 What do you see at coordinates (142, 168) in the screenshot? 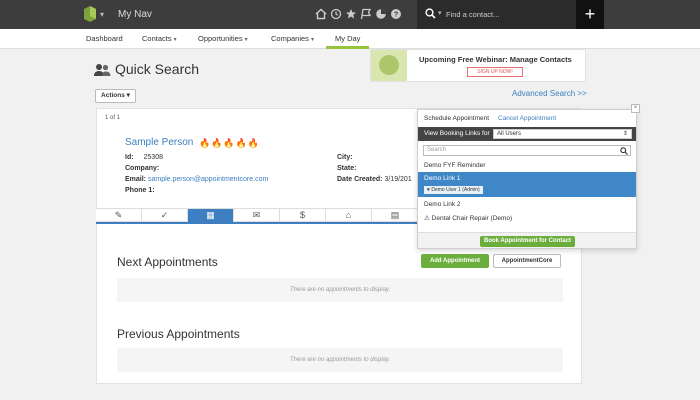
I see `company-field: Company:` at bounding box center [142, 168].